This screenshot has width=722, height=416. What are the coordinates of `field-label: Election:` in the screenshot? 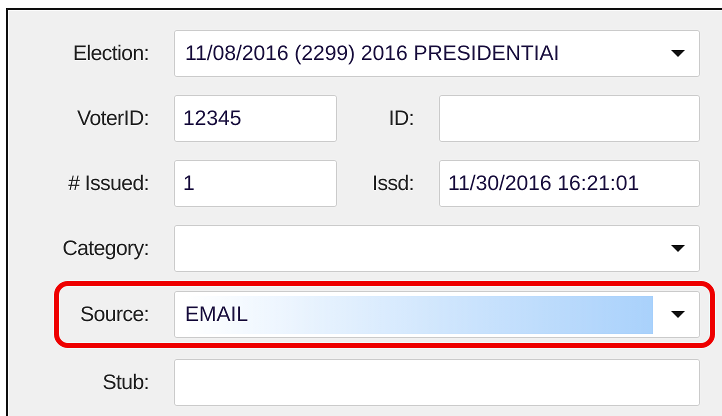 It's located at (110, 54).